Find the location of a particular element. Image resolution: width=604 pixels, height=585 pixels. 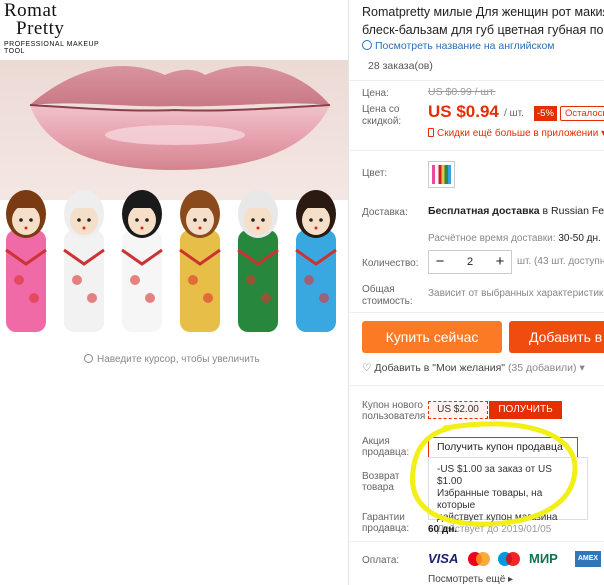

decrease-button: − is located at coordinates (440, 262).